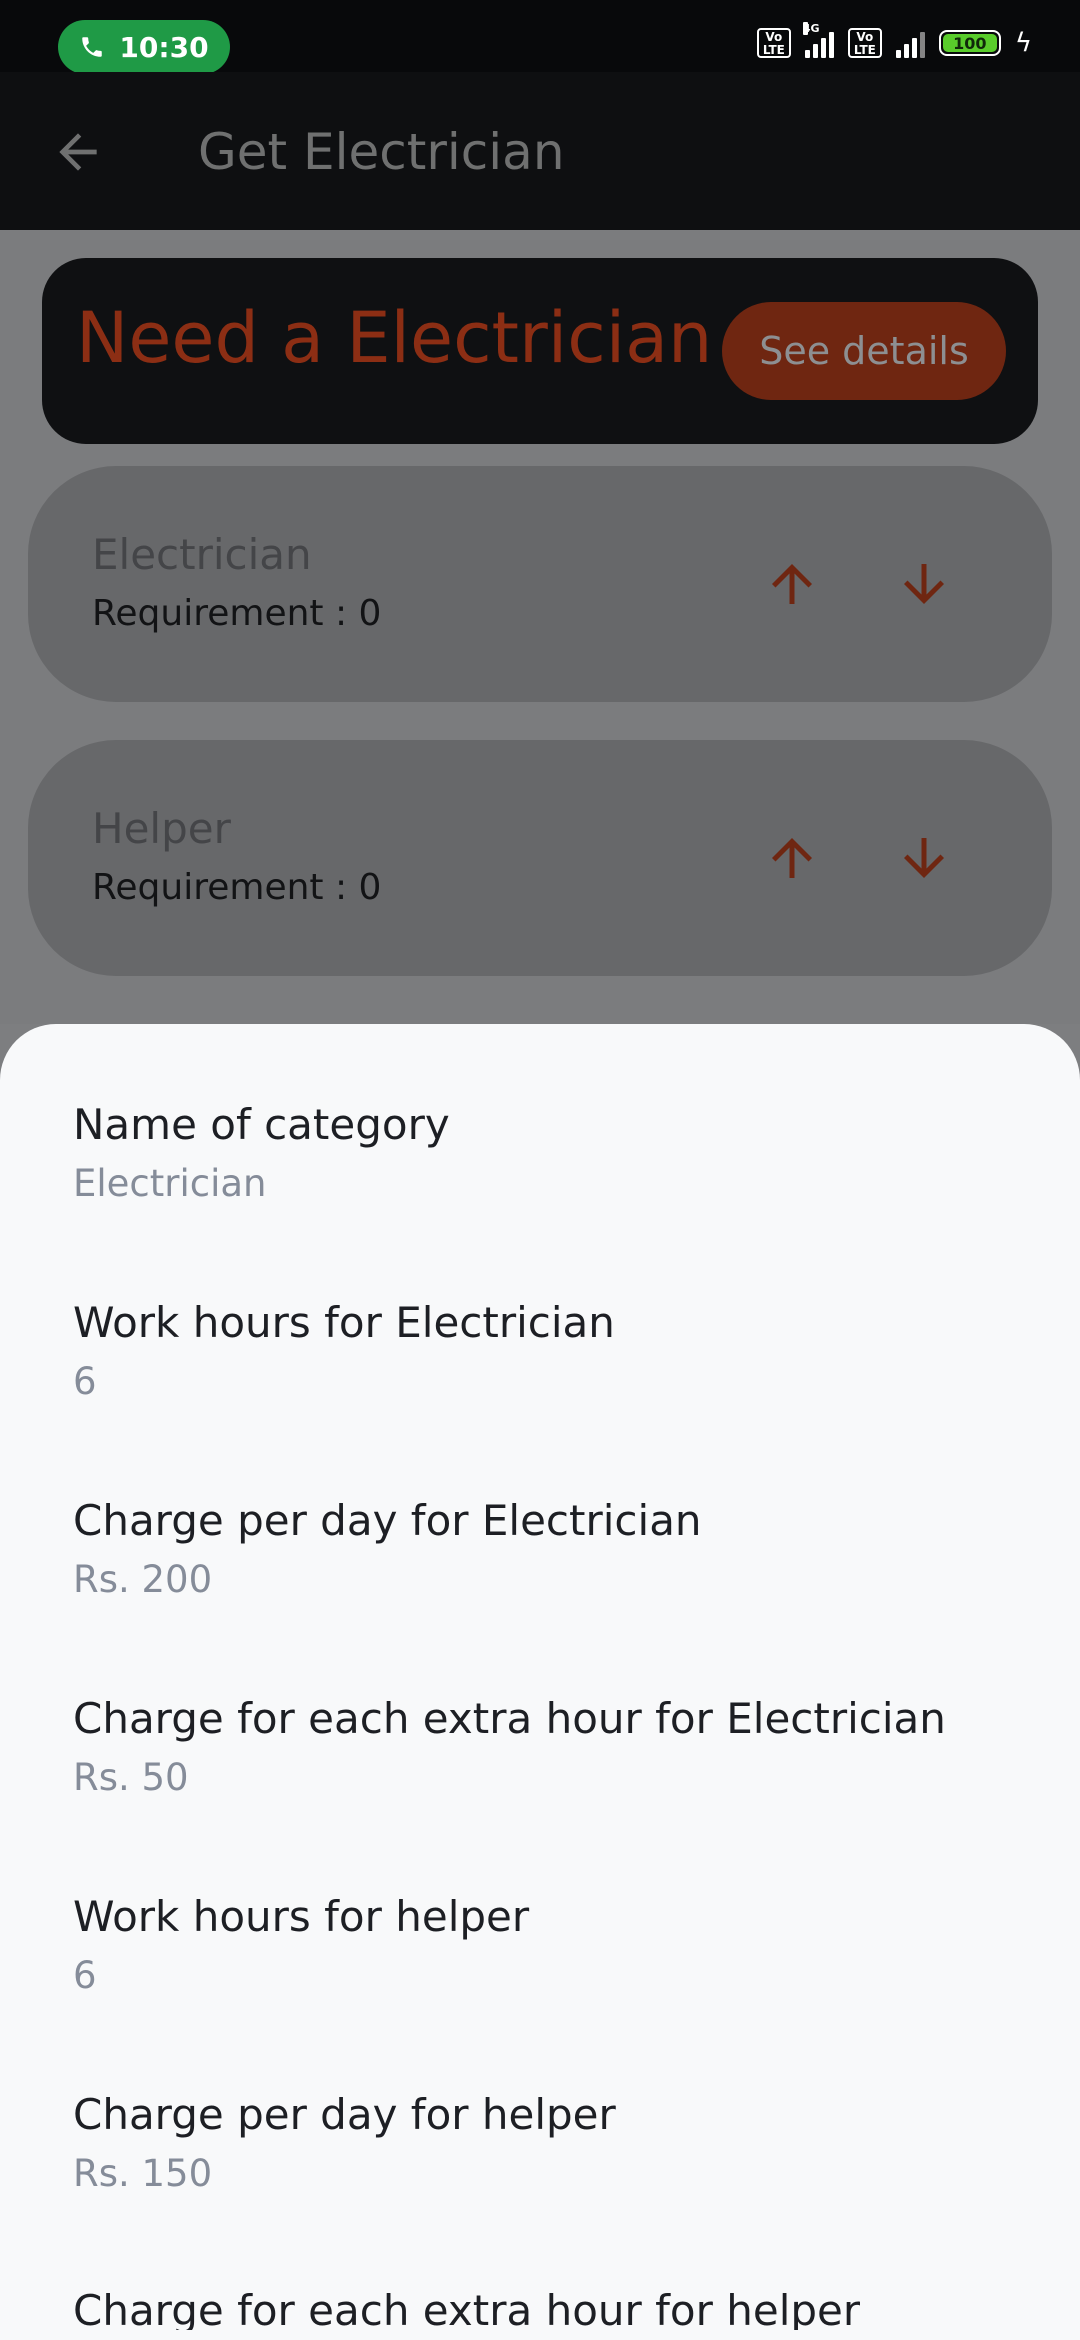 This screenshot has height=2340, width=1080. I want to click on detail-value: Rs. 50, so click(131, 1777).